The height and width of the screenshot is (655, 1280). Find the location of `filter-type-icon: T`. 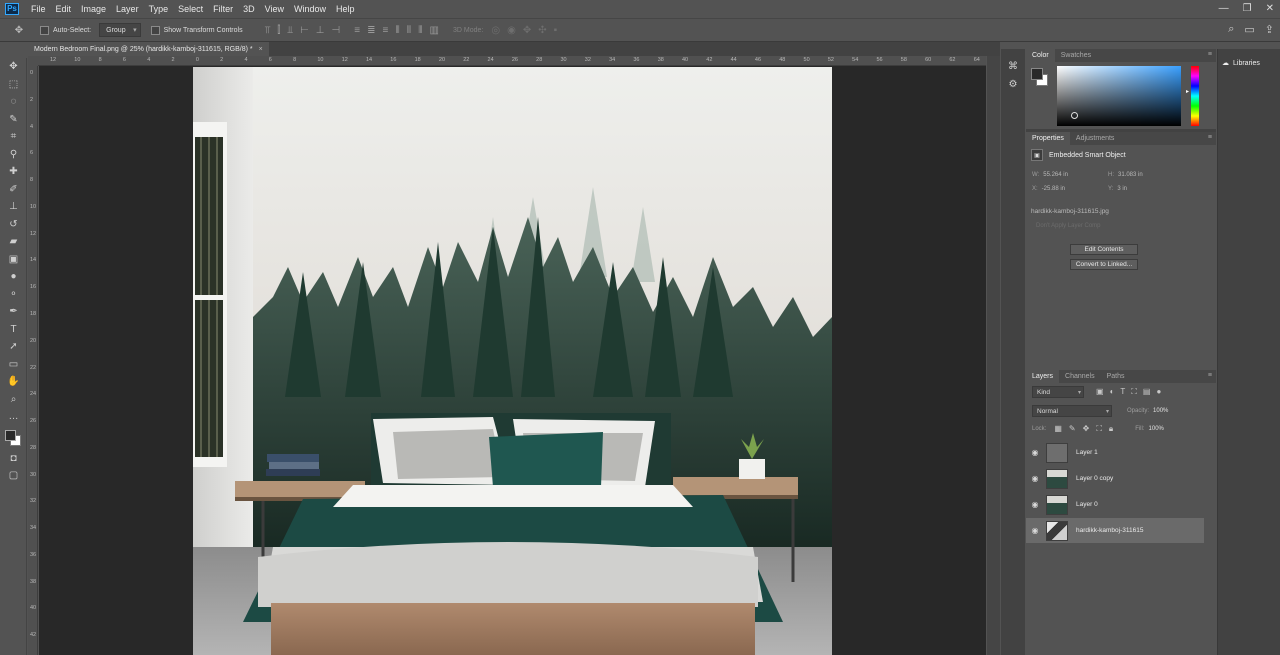

filter-type-icon: T is located at coordinates (1122, 392).